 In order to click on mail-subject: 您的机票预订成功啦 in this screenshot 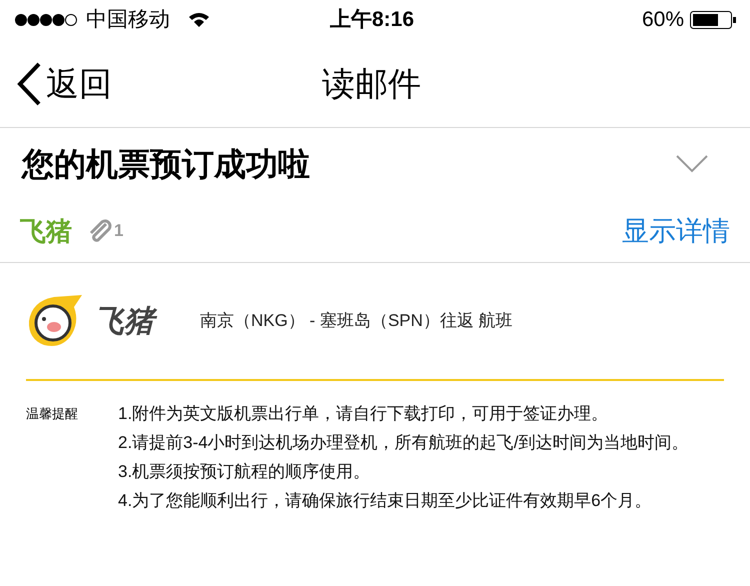, I will do `click(166, 164)`.